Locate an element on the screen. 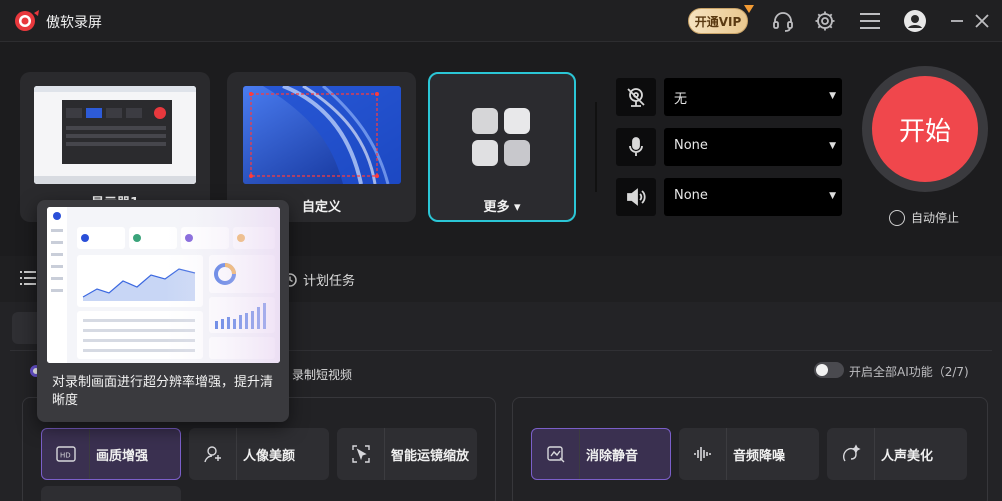 The width and height of the screenshot is (1002, 501). avatar is located at coordinates (915, 21).